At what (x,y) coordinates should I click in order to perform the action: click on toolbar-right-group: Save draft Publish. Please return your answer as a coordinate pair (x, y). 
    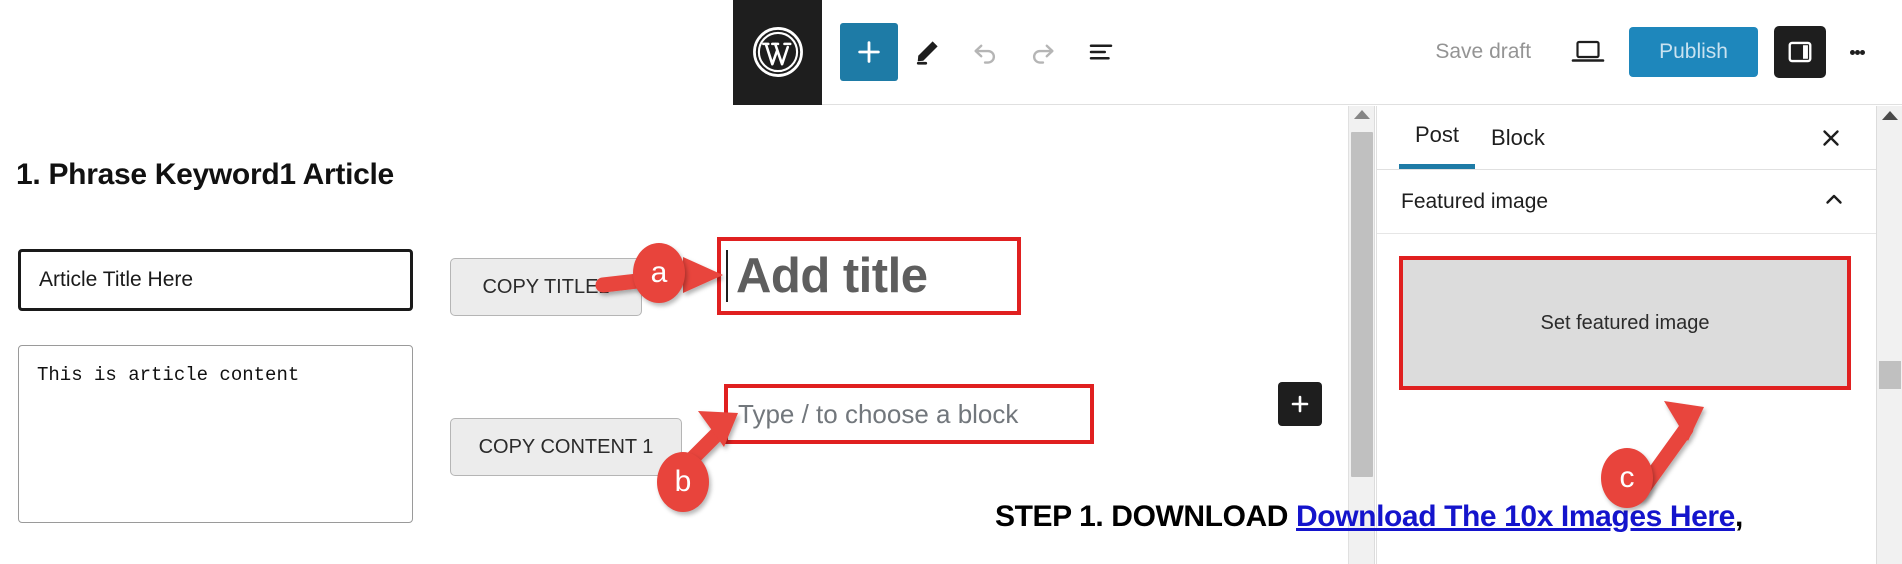
    Looking at the image, I should click on (1660, 52).